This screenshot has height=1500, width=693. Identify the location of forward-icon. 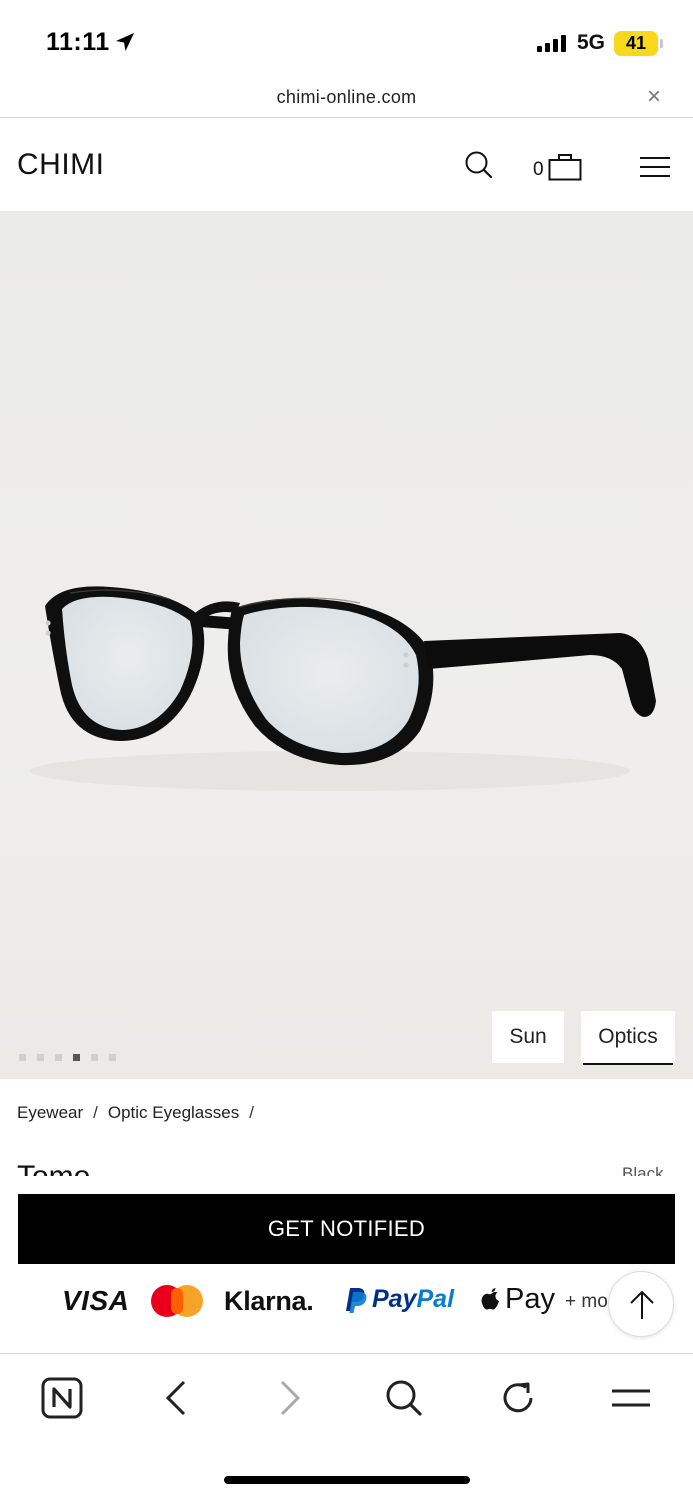
(290, 1398).